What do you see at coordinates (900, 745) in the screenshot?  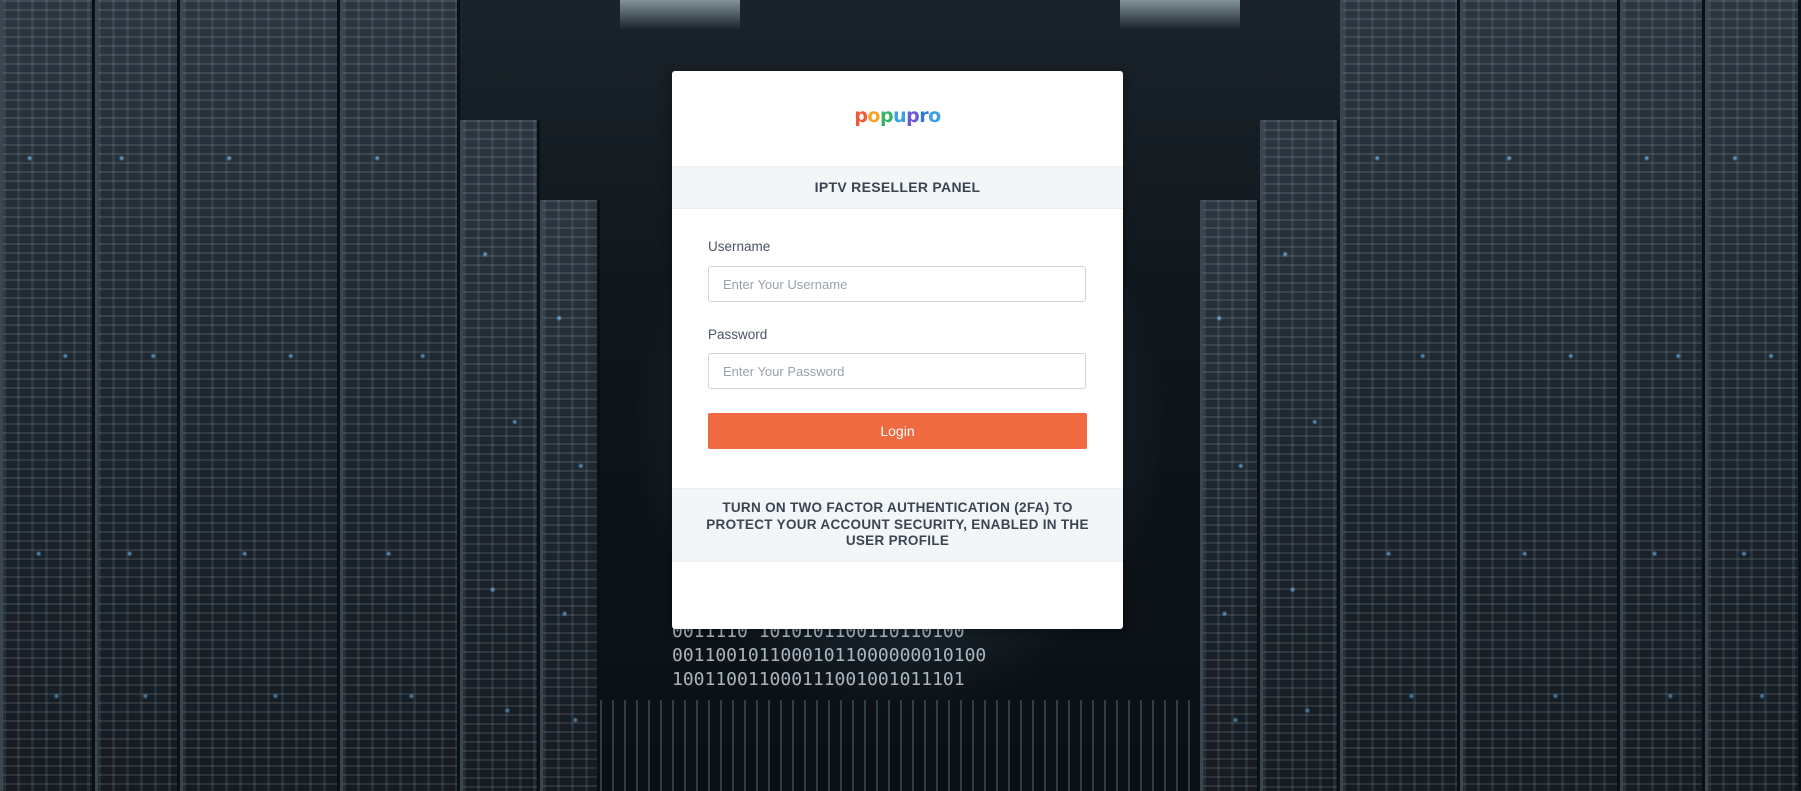 I see `floor-lights` at bounding box center [900, 745].